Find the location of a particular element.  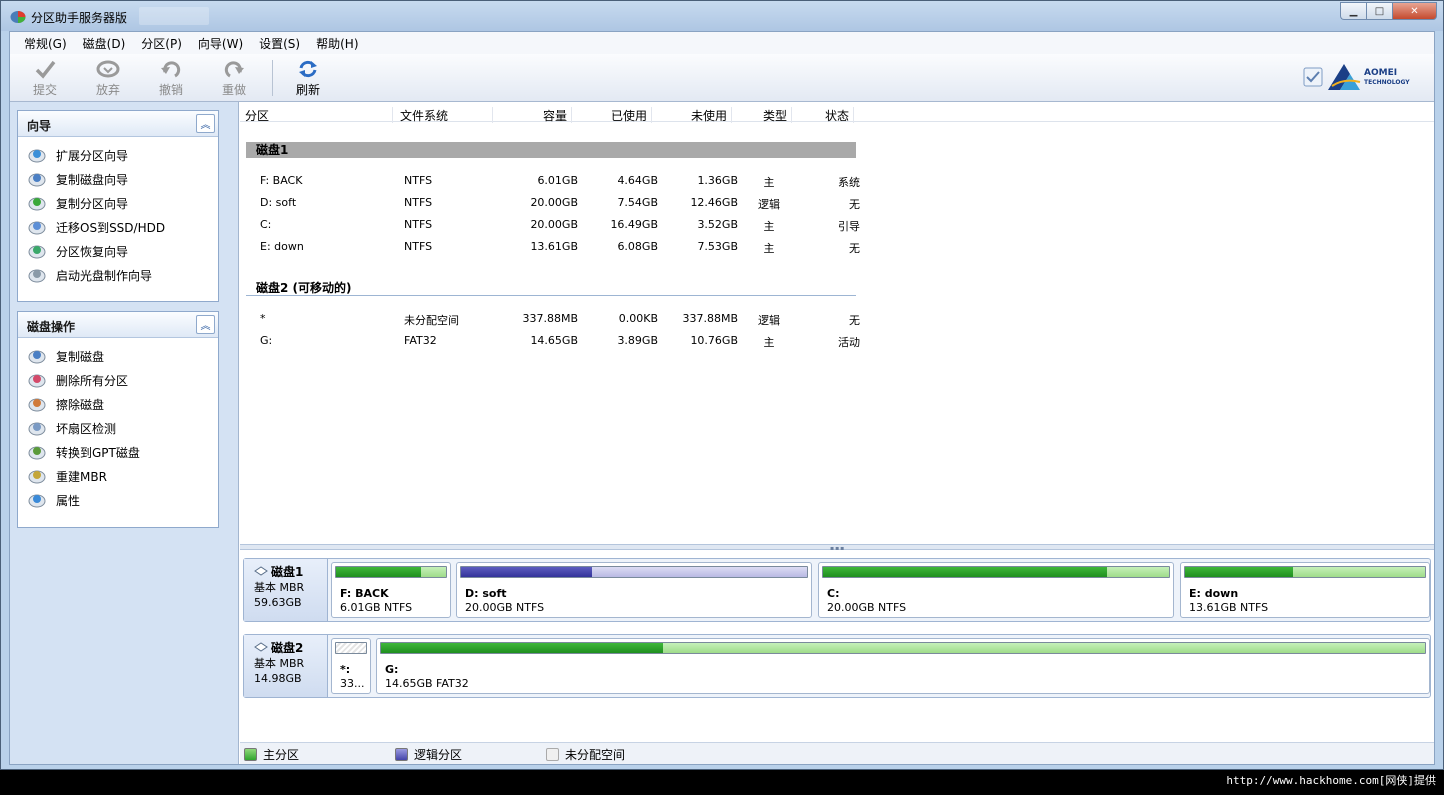

col-used: 已使用 is located at coordinates (613, 115).